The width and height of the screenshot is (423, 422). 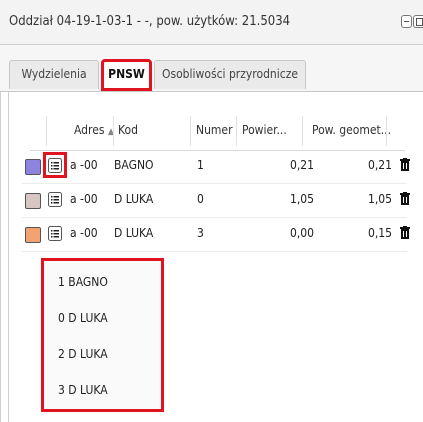 I want to click on tab-pnsw: PNSW, so click(x=126, y=75).